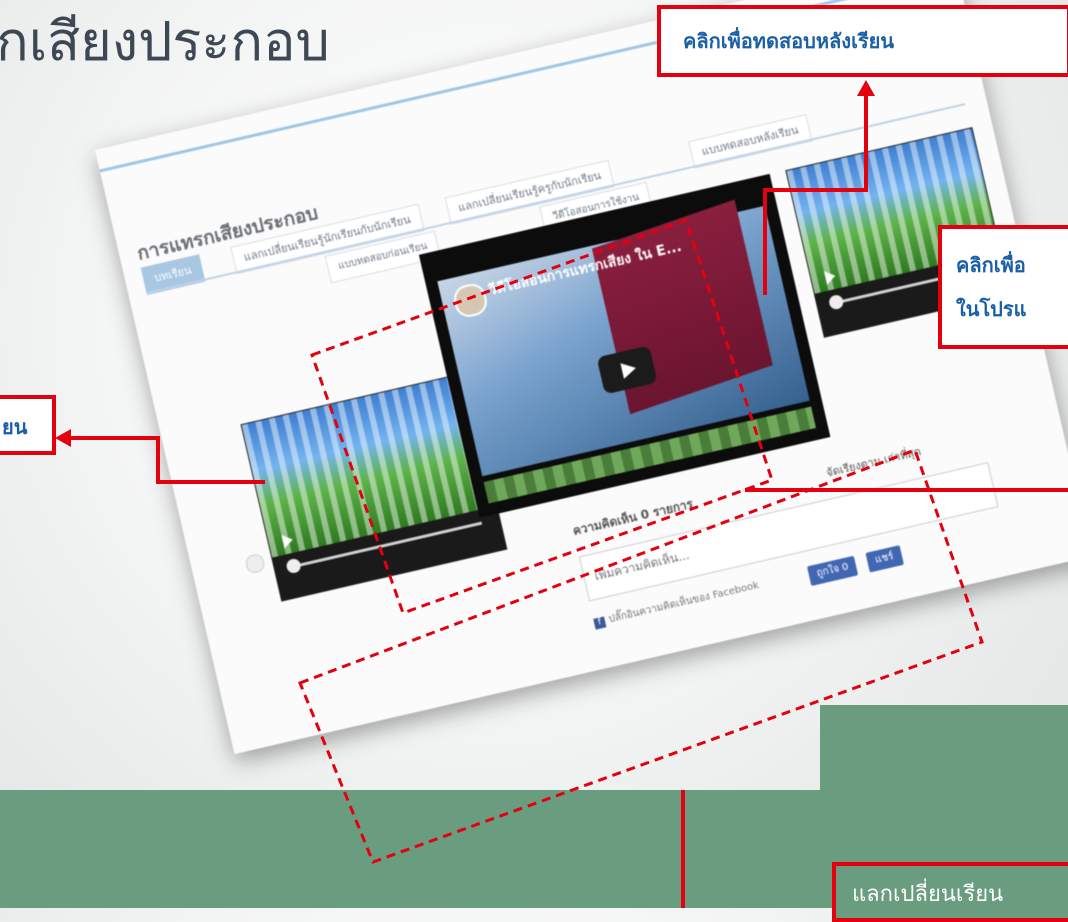 This screenshot has width=1068, height=922. Describe the element at coordinates (950, 892) in the screenshot. I see `callout-exchange: แลกเปลี่ยนเรียน` at that location.